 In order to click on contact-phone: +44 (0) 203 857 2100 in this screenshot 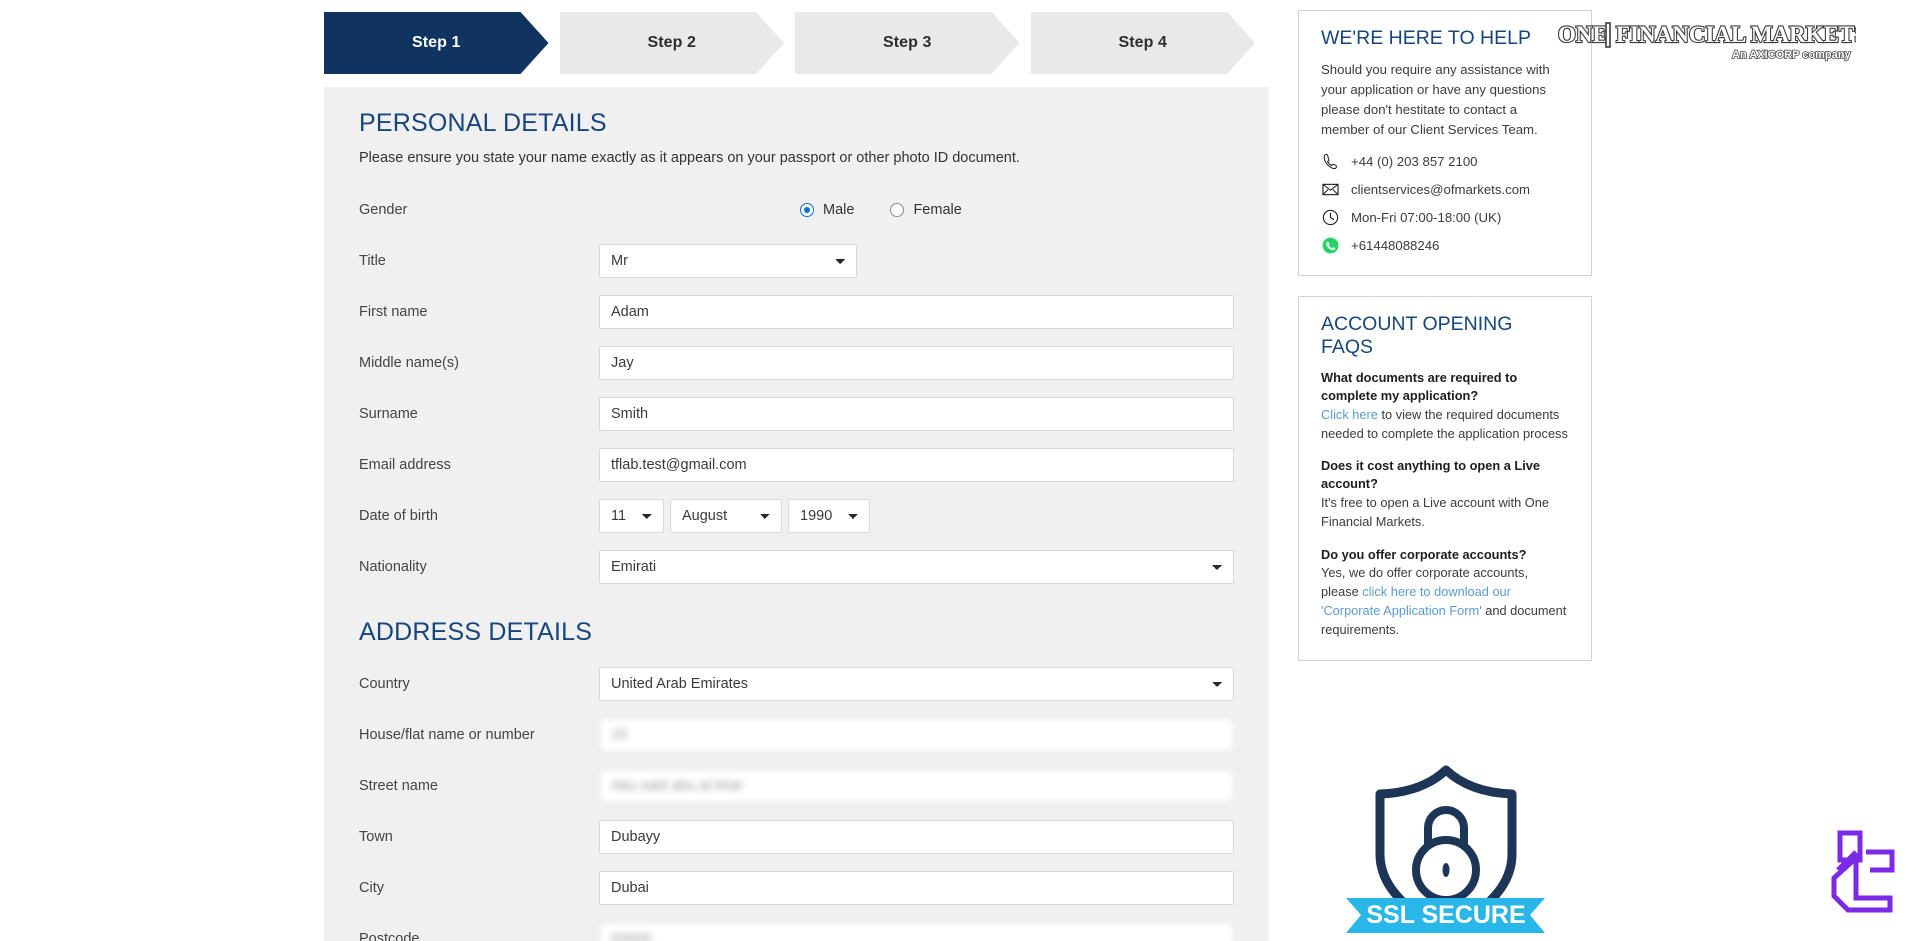, I will do `click(1445, 161)`.